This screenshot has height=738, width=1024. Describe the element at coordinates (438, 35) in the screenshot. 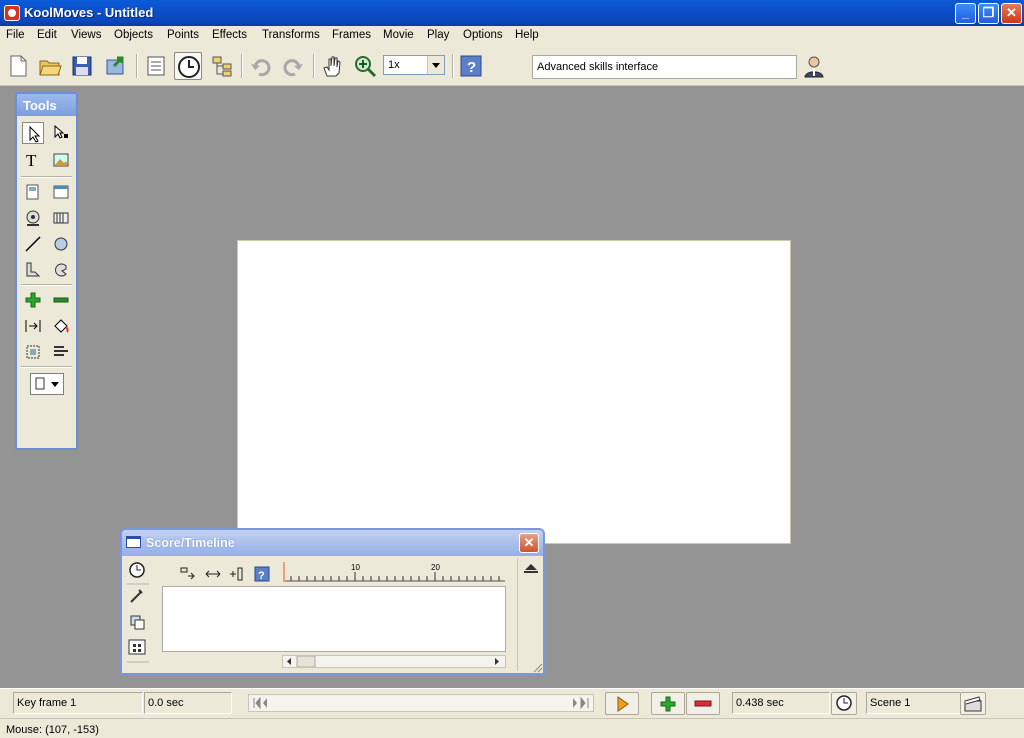

I see `menu-play: Play` at that location.